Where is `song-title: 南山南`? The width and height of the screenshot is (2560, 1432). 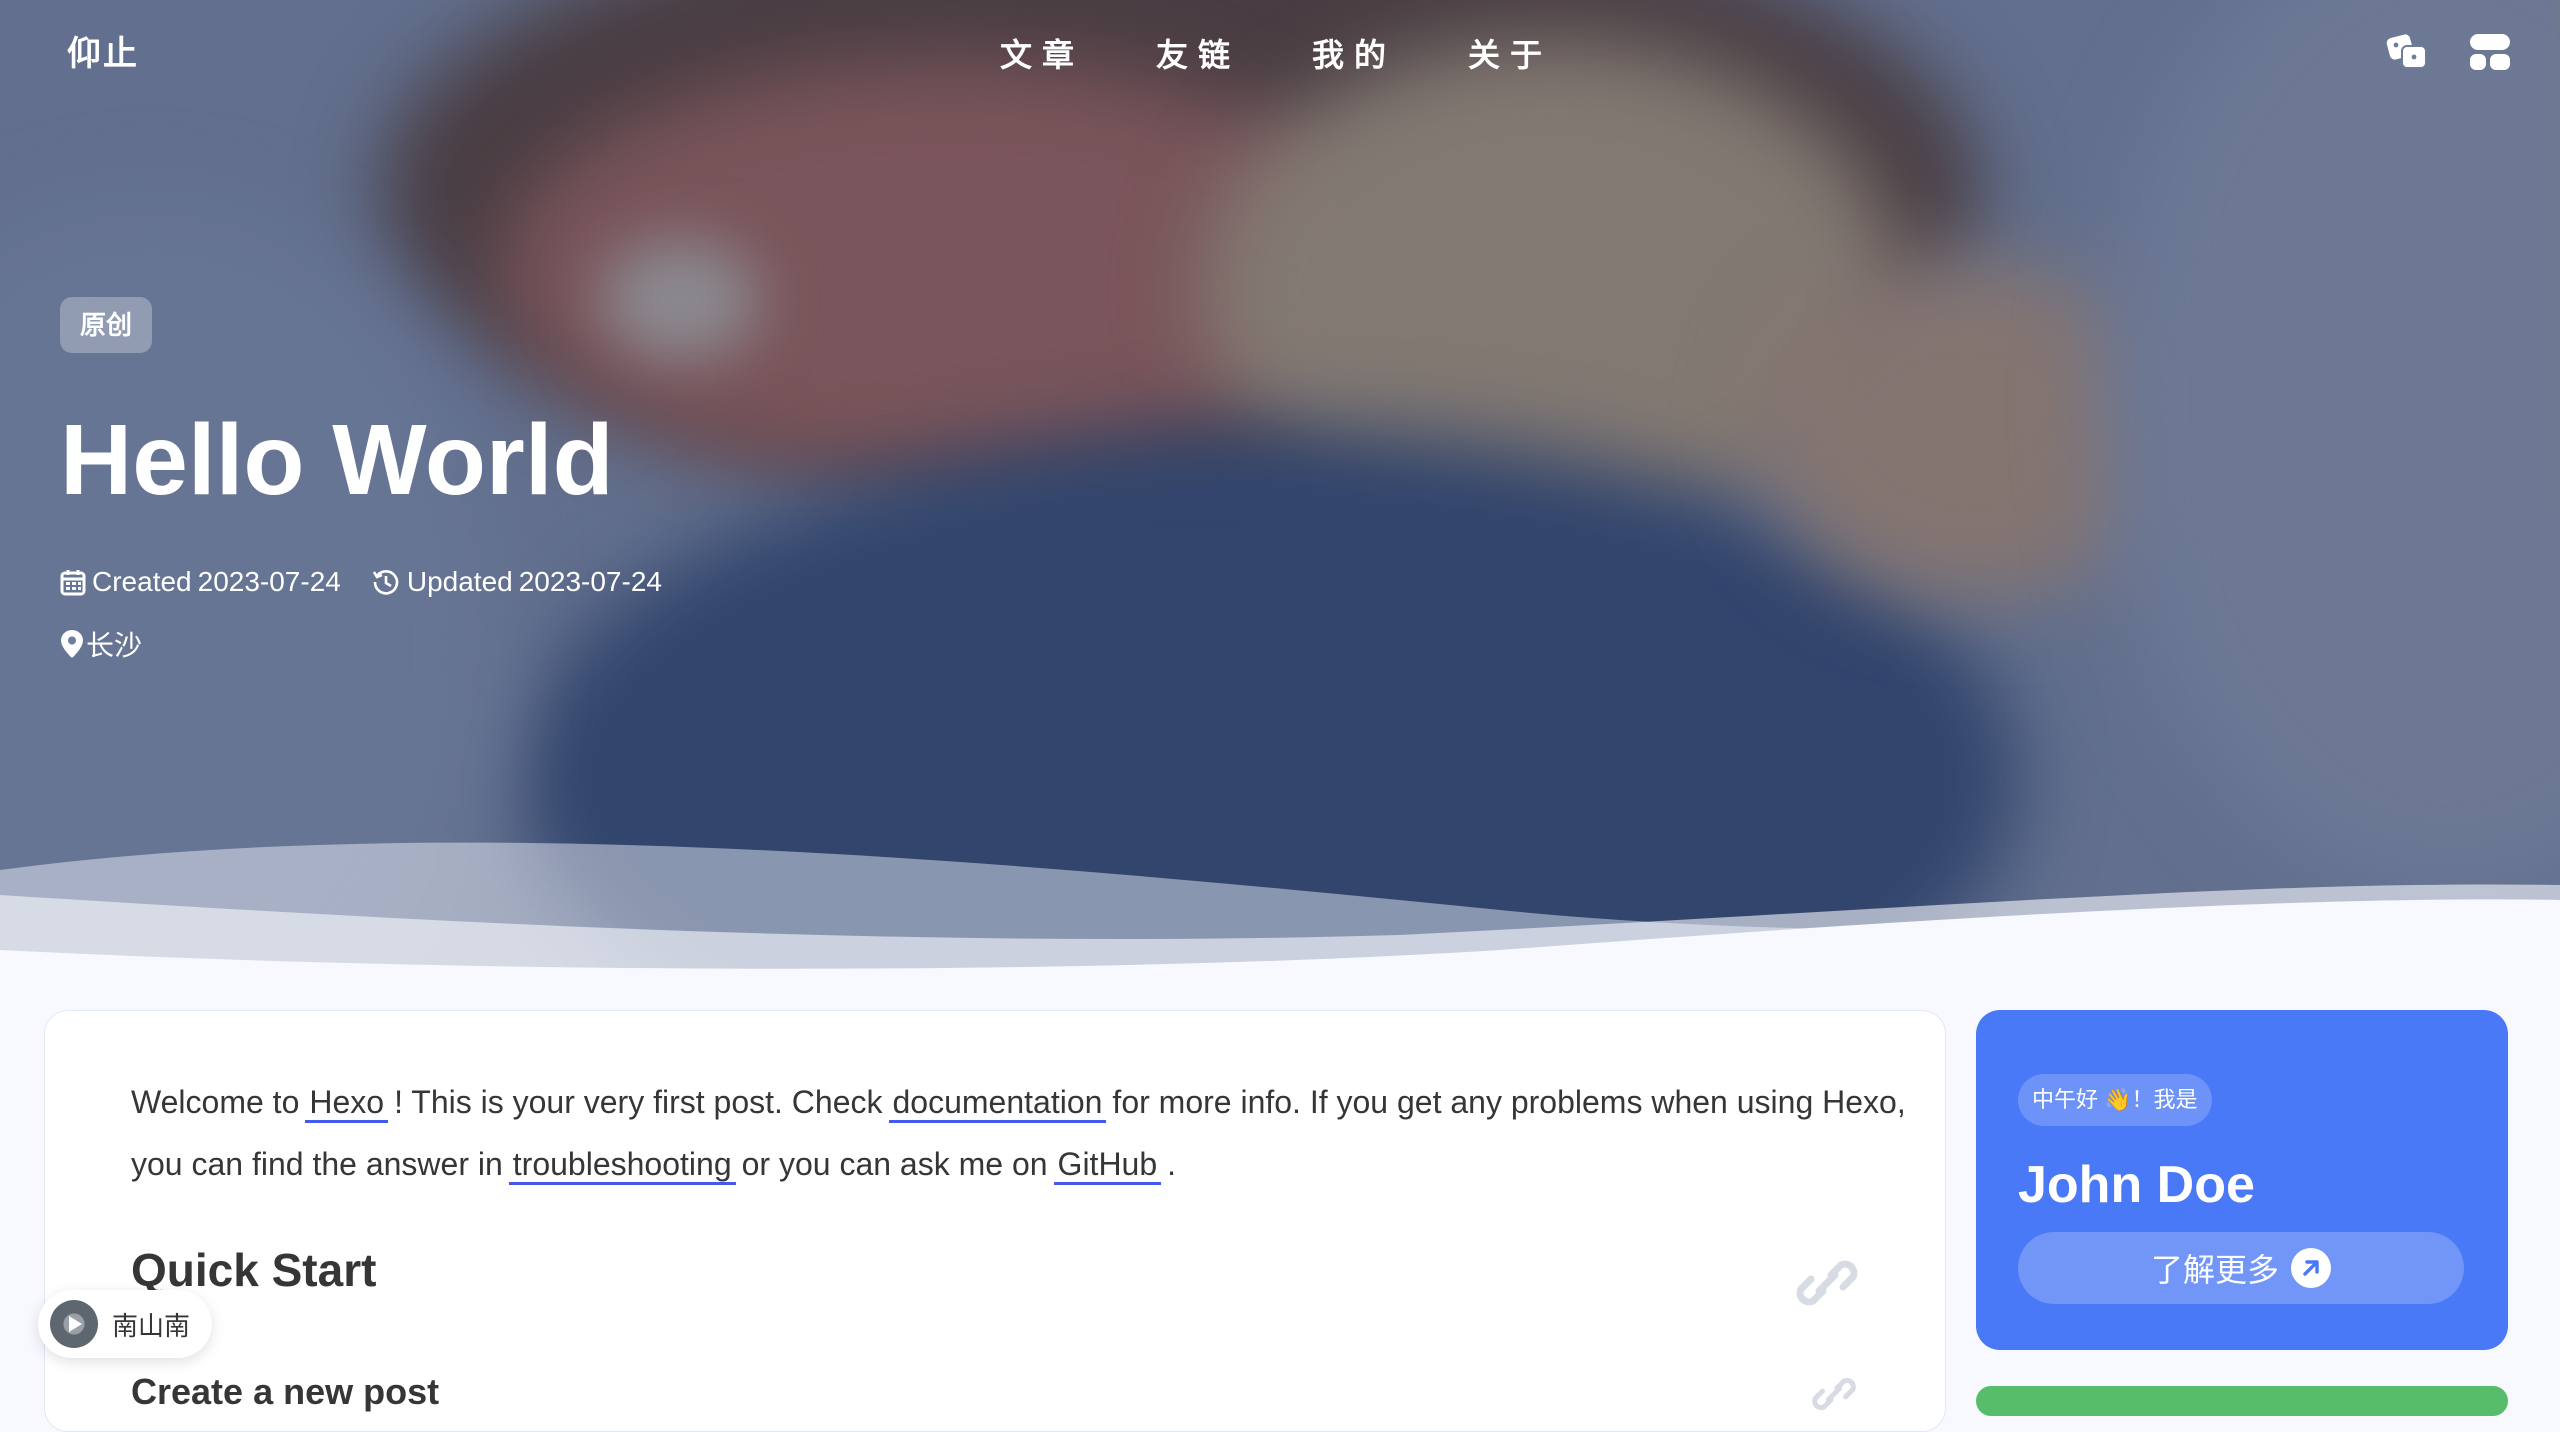 song-title: 南山南 is located at coordinates (151, 1325).